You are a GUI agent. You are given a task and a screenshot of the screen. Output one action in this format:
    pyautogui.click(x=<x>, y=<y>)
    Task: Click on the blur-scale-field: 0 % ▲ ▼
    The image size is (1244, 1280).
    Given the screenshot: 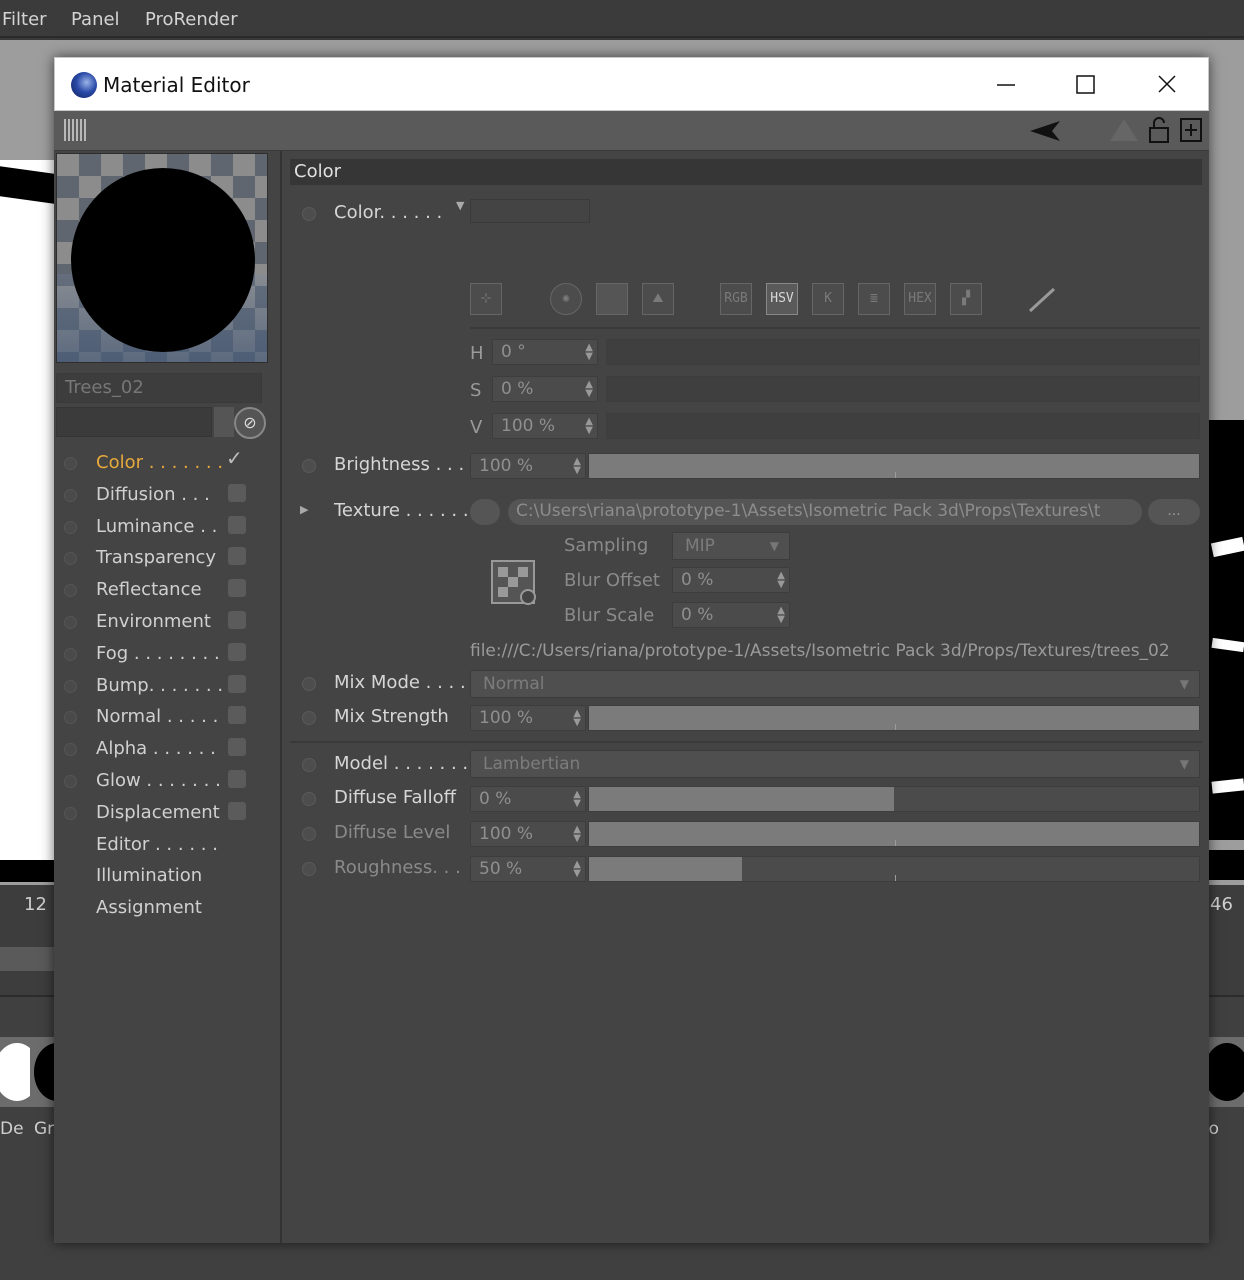 What is the action you would take?
    pyautogui.click(x=731, y=615)
    